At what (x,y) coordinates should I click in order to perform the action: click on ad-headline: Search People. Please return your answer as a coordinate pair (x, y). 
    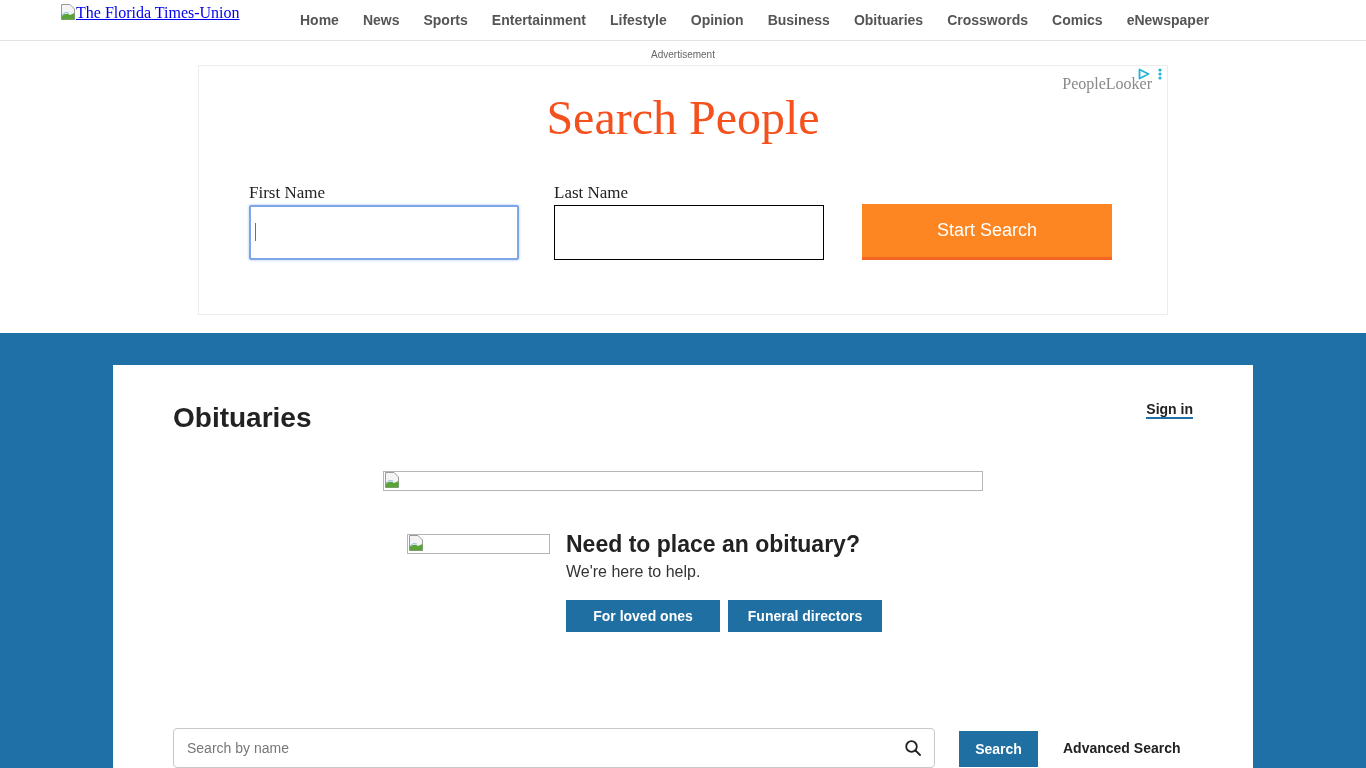
    Looking at the image, I should click on (683, 118).